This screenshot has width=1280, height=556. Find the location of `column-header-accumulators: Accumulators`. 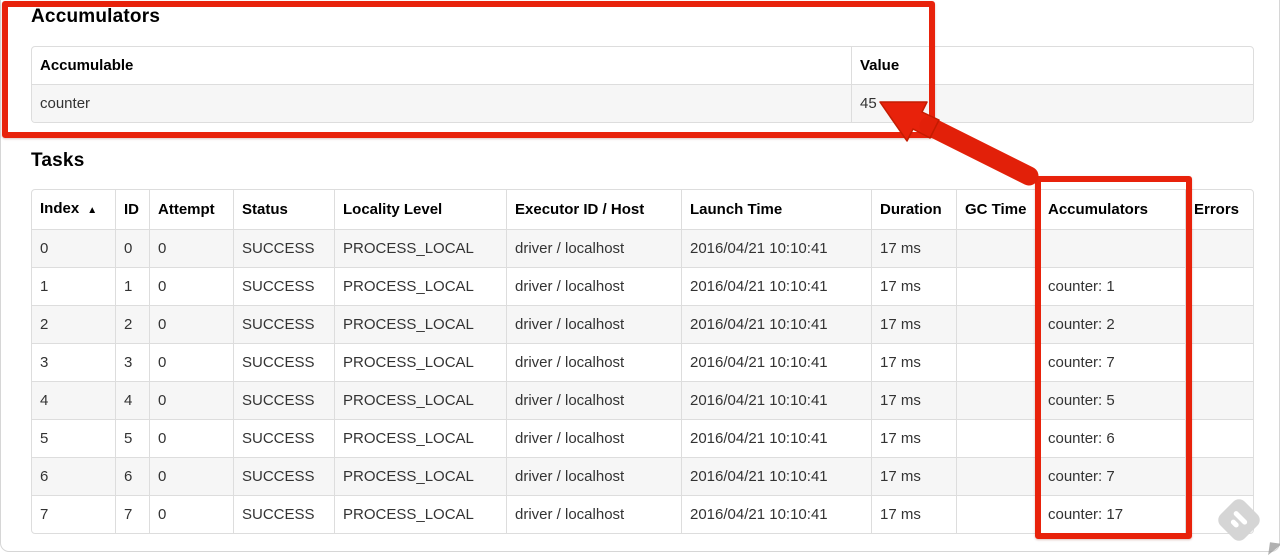

column-header-accumulators: Accumulators is located at coordinates (1113, 210).